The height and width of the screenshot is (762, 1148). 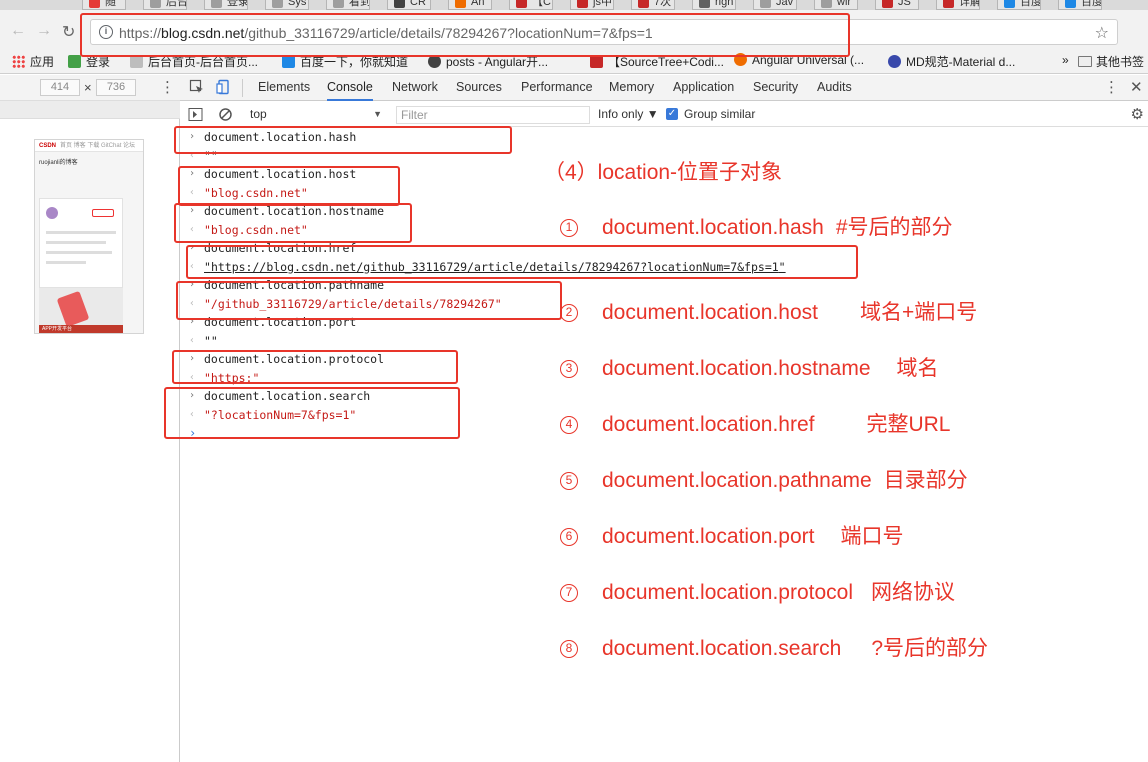 What do you see at coordinates (103, 213) in the screenshot?
I see `follow-button` at bounding box center [103, 213].